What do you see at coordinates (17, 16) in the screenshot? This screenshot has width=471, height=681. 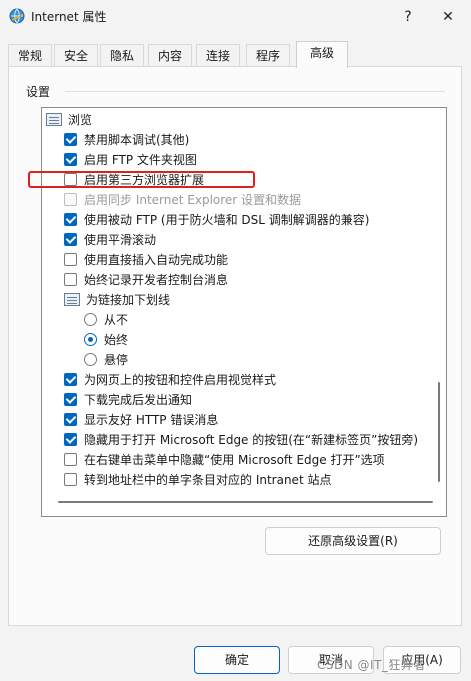 I see `internet-globe-icon` at bounding box center [17, 16].